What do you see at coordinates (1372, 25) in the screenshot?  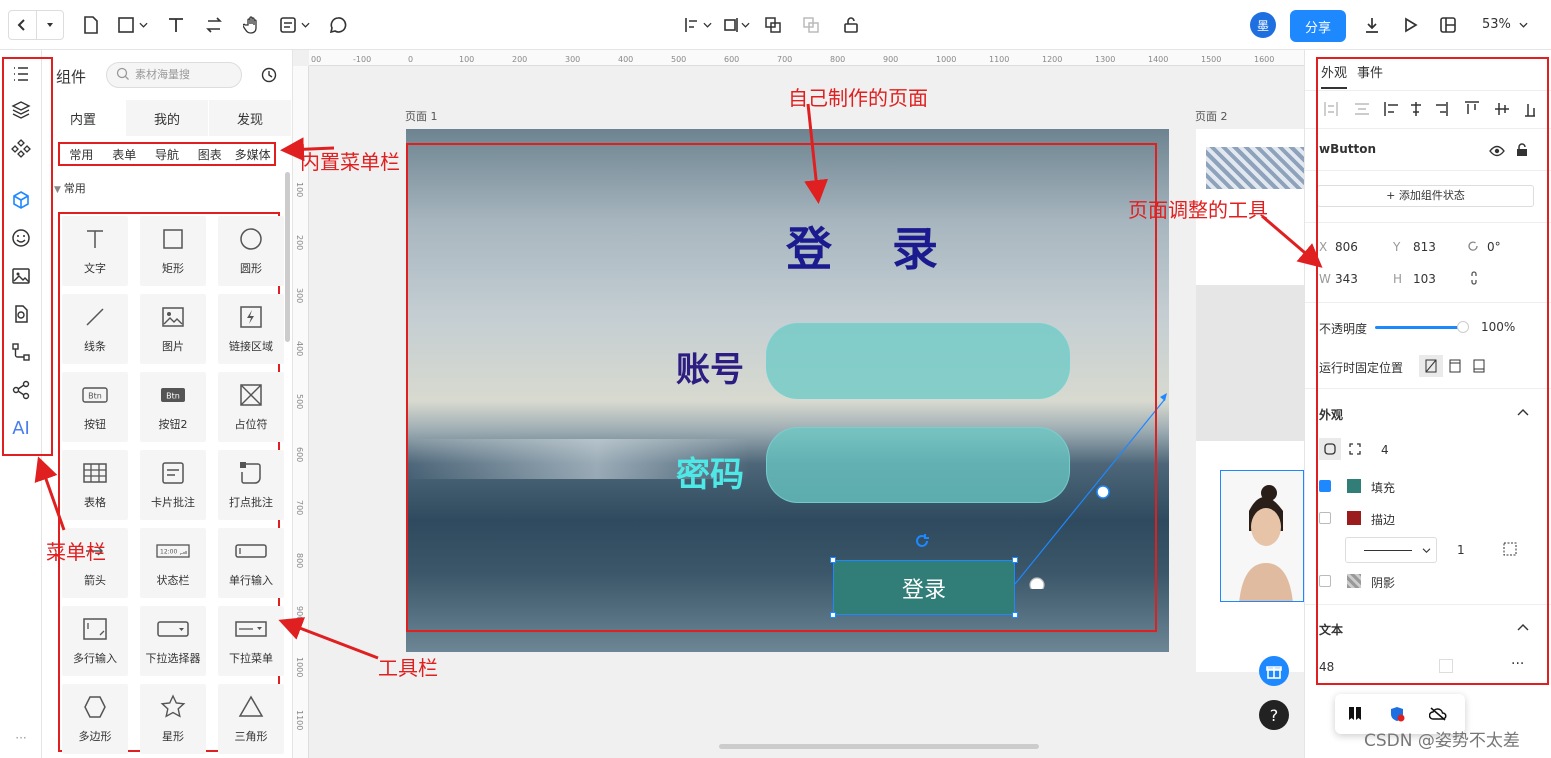 I see `download-icon` at bounding box center [1372, 25].